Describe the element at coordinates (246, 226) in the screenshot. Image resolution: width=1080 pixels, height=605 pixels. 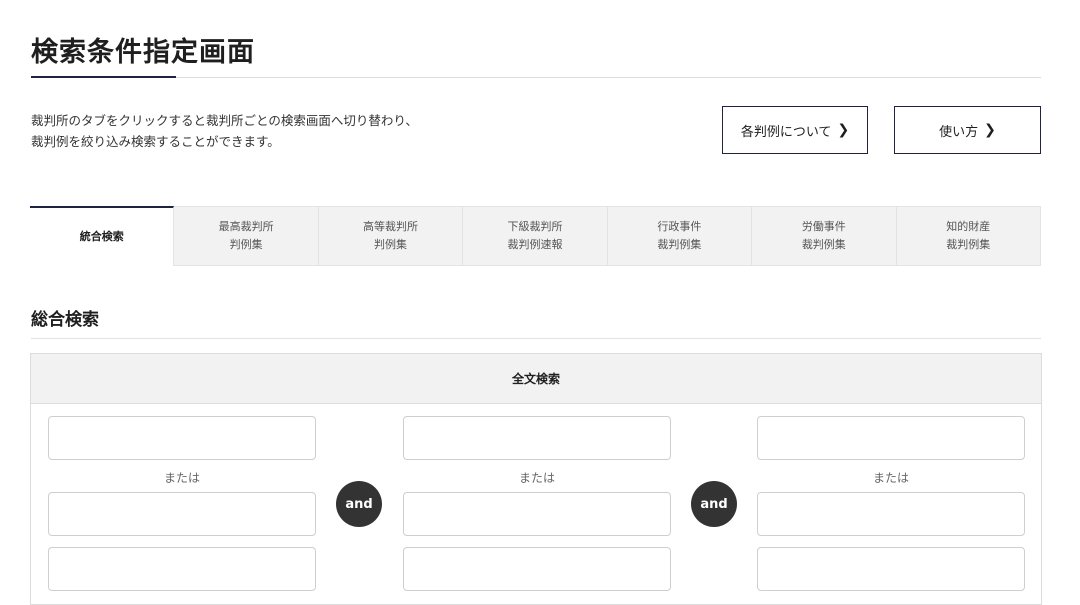
I see `tab-label: 最高裁判所` at that location.